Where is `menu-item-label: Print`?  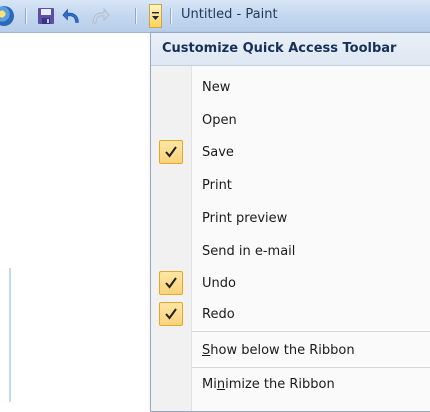
menu-item-label: Print is located at coordinates (217, 185).